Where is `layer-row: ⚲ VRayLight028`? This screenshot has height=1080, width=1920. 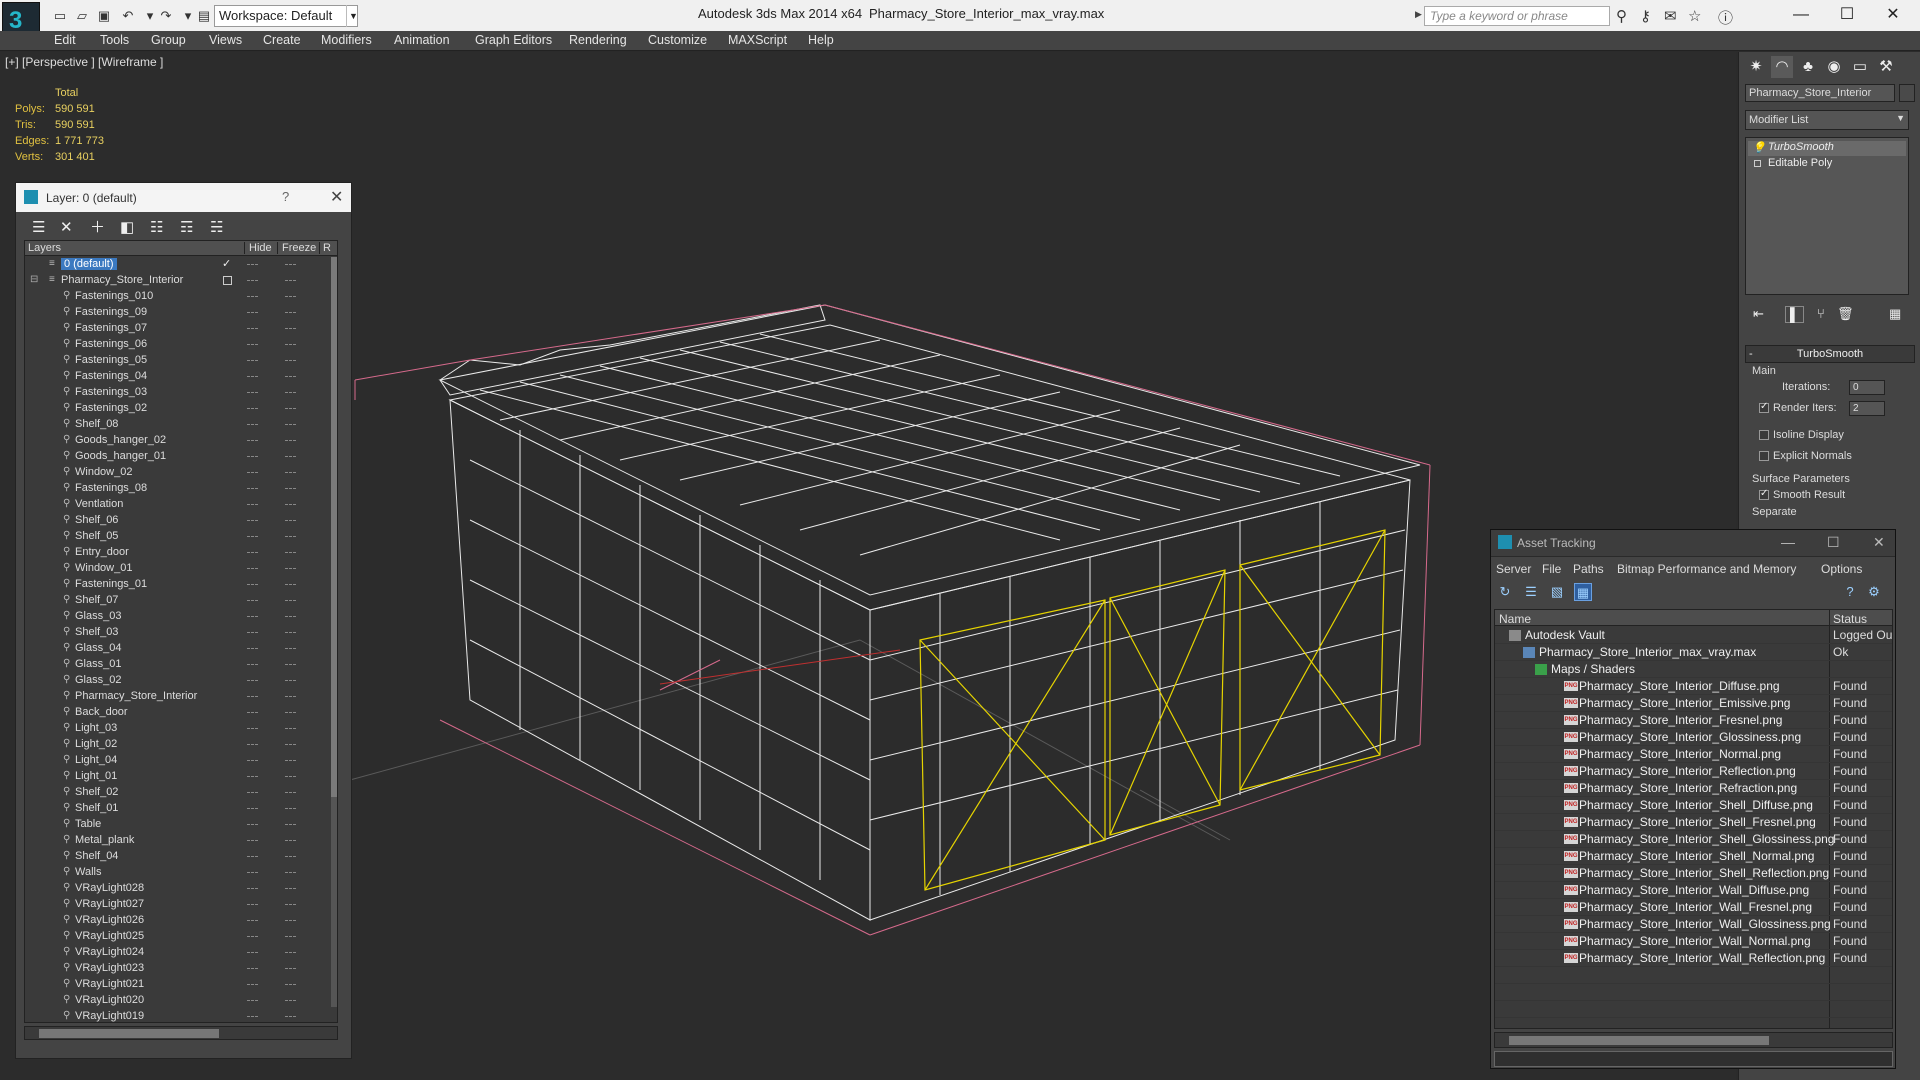 layer-row: ⚲ VRayLight028 is located at coordinates (178, 889).